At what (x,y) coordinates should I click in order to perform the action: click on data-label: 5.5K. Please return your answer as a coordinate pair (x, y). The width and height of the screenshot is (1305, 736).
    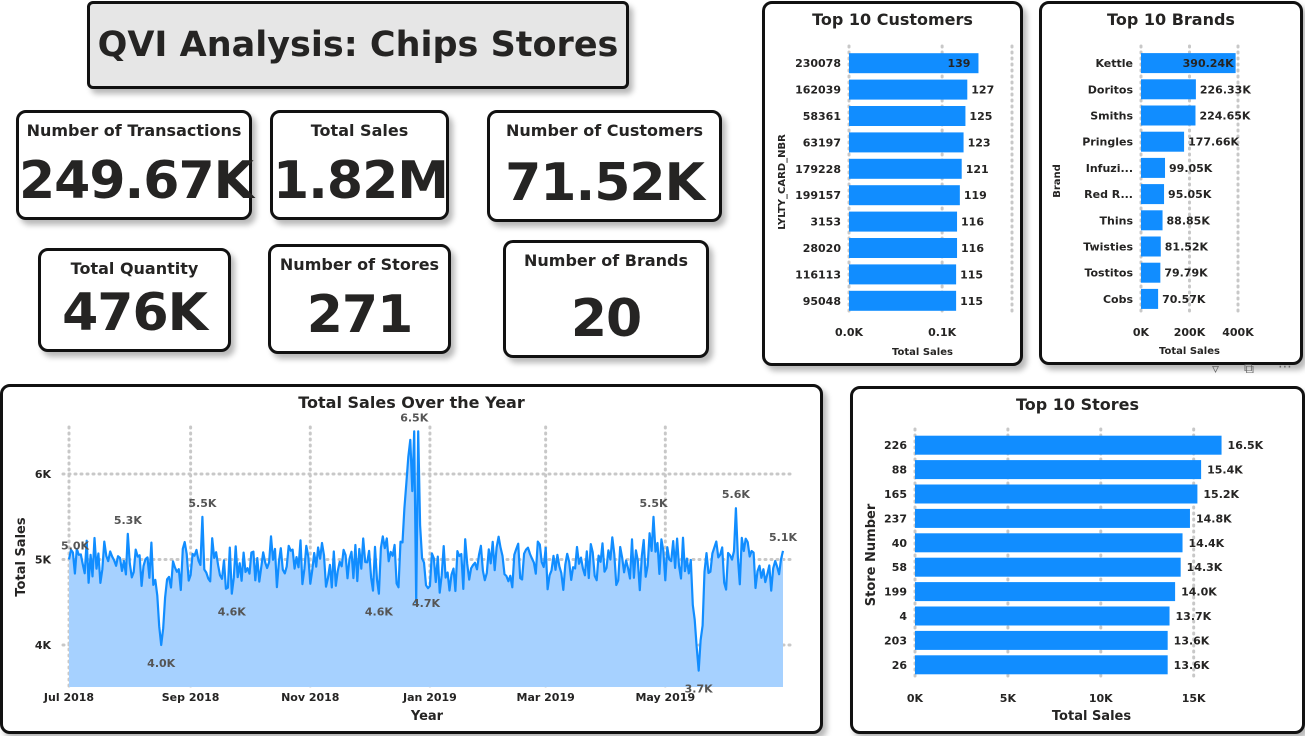
    Looking at the image, I should click on (202, 503).